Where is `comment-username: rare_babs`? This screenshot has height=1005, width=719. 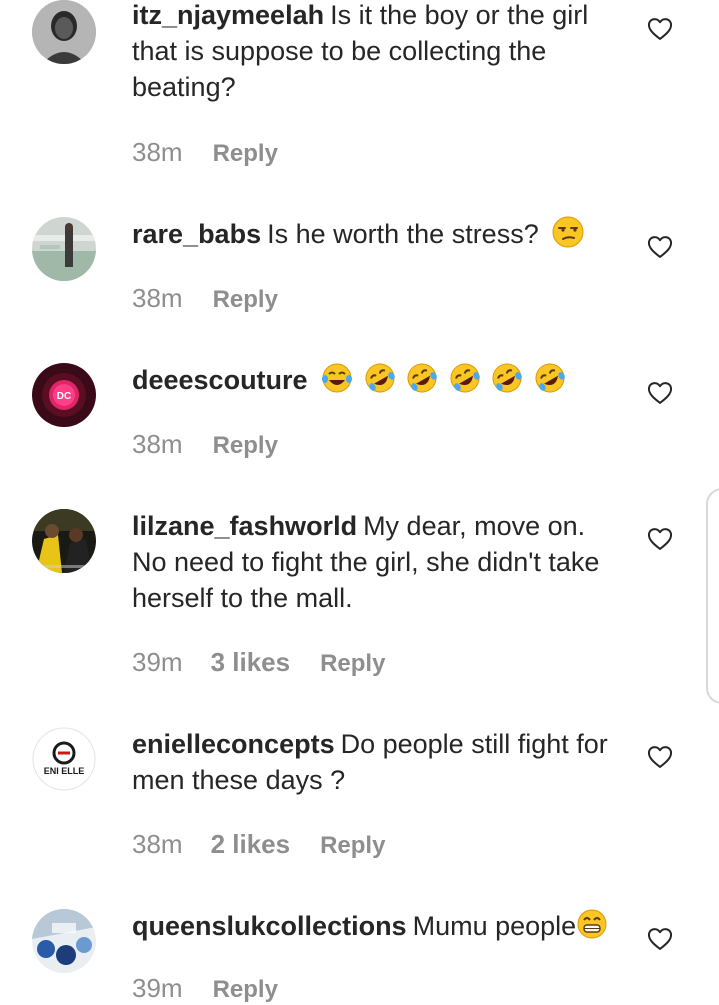
comment-username: rare_babs is located at coordinates (196, 234).